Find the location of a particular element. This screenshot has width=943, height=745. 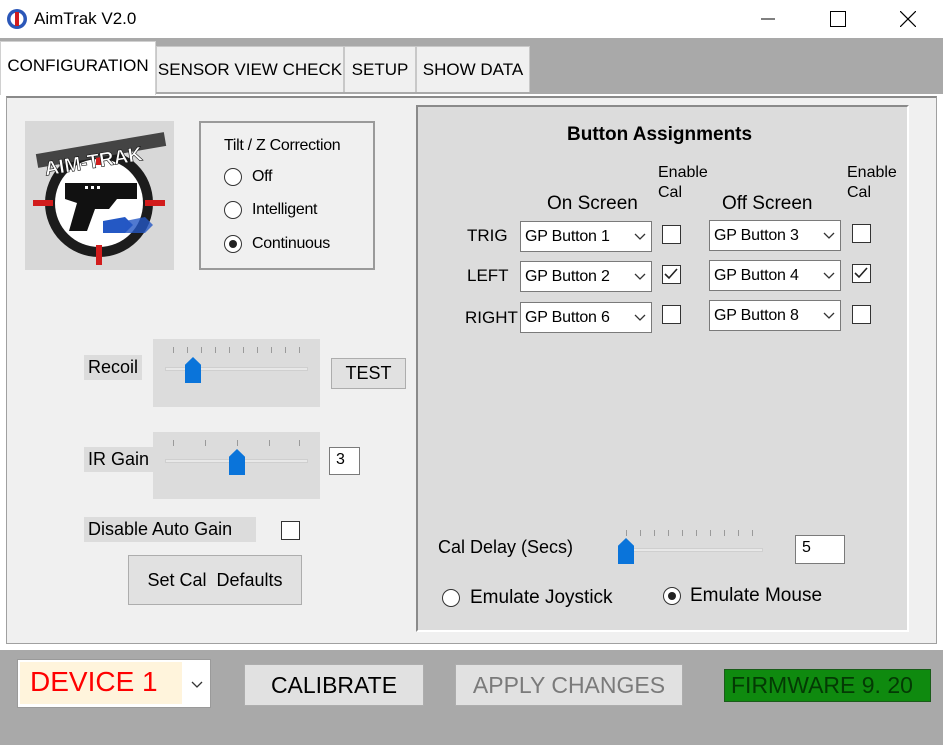

emulate-joystick-label: Emulate Joystick is located at coordinates (541, 597).